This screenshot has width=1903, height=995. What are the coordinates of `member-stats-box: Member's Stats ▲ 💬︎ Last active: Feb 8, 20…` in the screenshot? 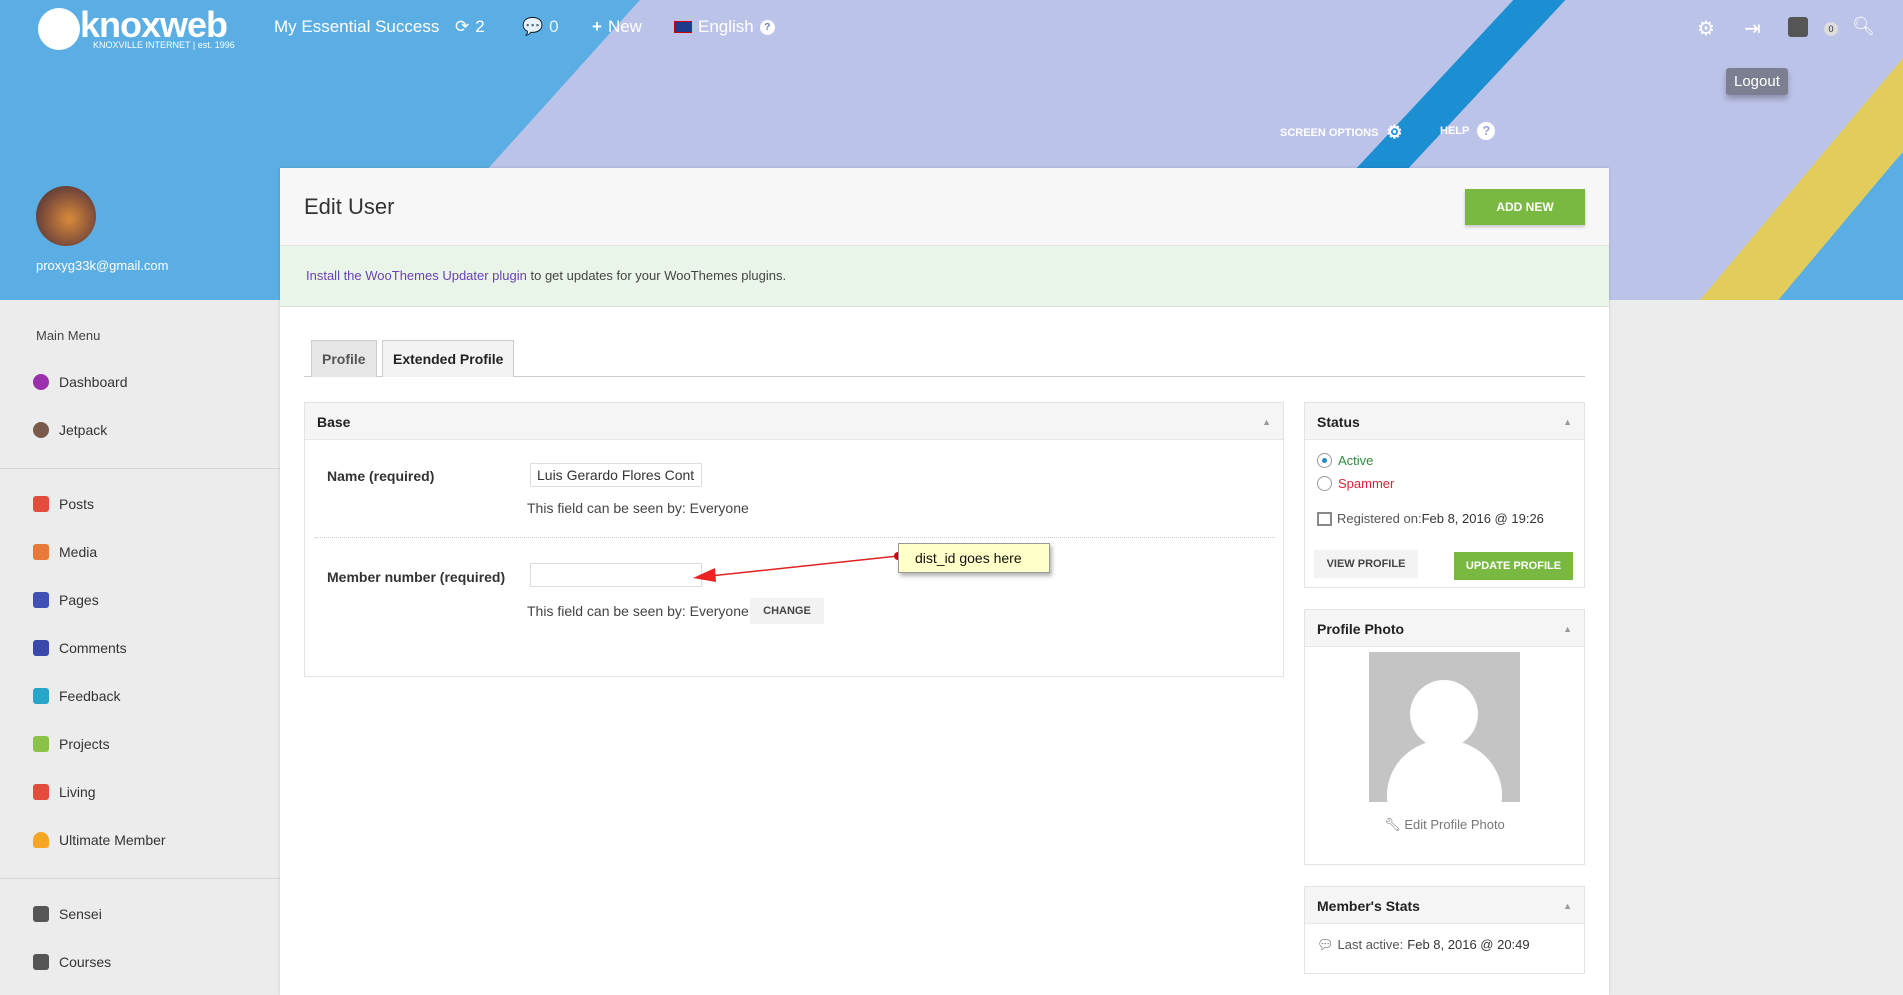 It's located at (1444, 930).